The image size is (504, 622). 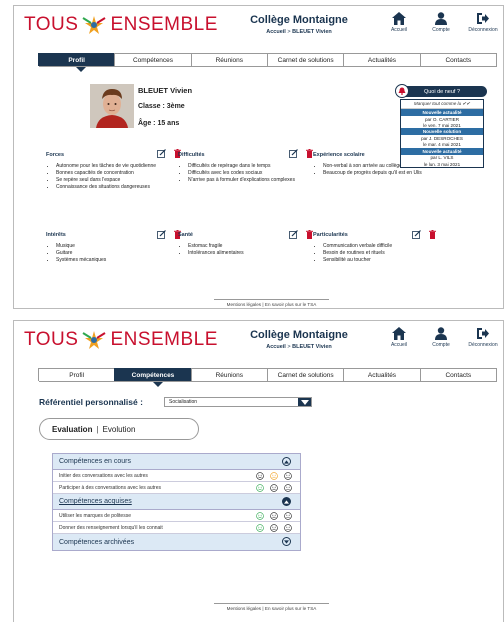 What do you see at coordinates (176, 502) in the screenshot?
I see `group-header-acquises: Compétences acquises` at bounding box center [176, 502].